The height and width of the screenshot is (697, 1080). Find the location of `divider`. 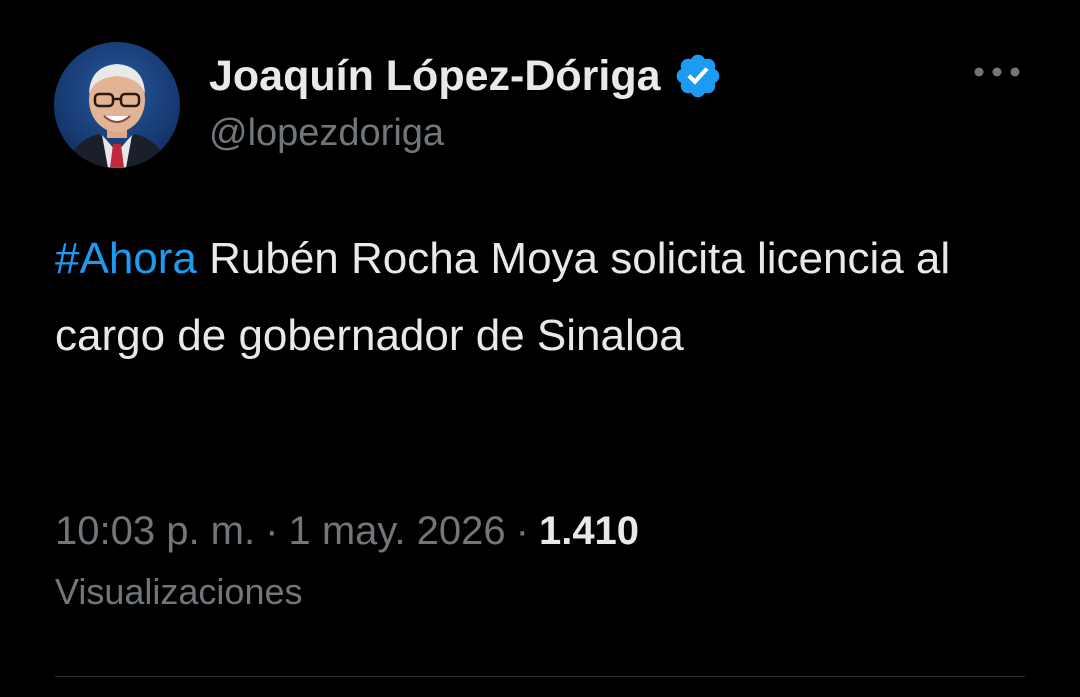

divider is located at coordinates (540, 676).